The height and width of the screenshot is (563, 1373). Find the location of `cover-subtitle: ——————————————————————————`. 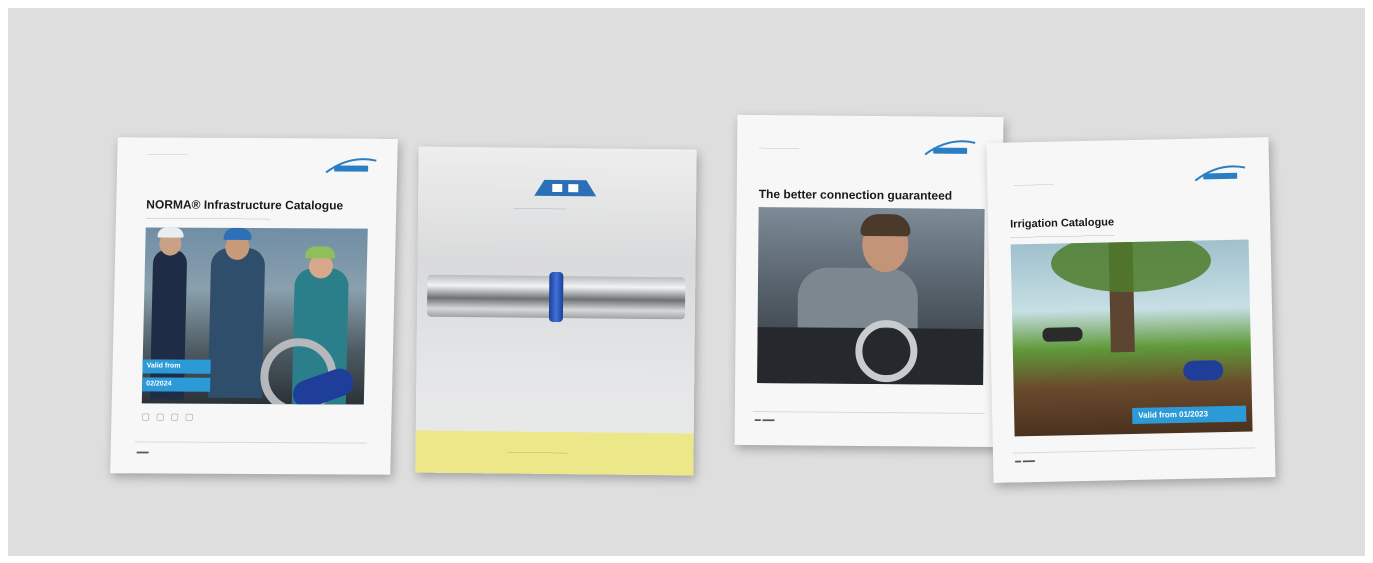

cover-subtitle: —————————————————————————— is located at coordinates (1062, 236).